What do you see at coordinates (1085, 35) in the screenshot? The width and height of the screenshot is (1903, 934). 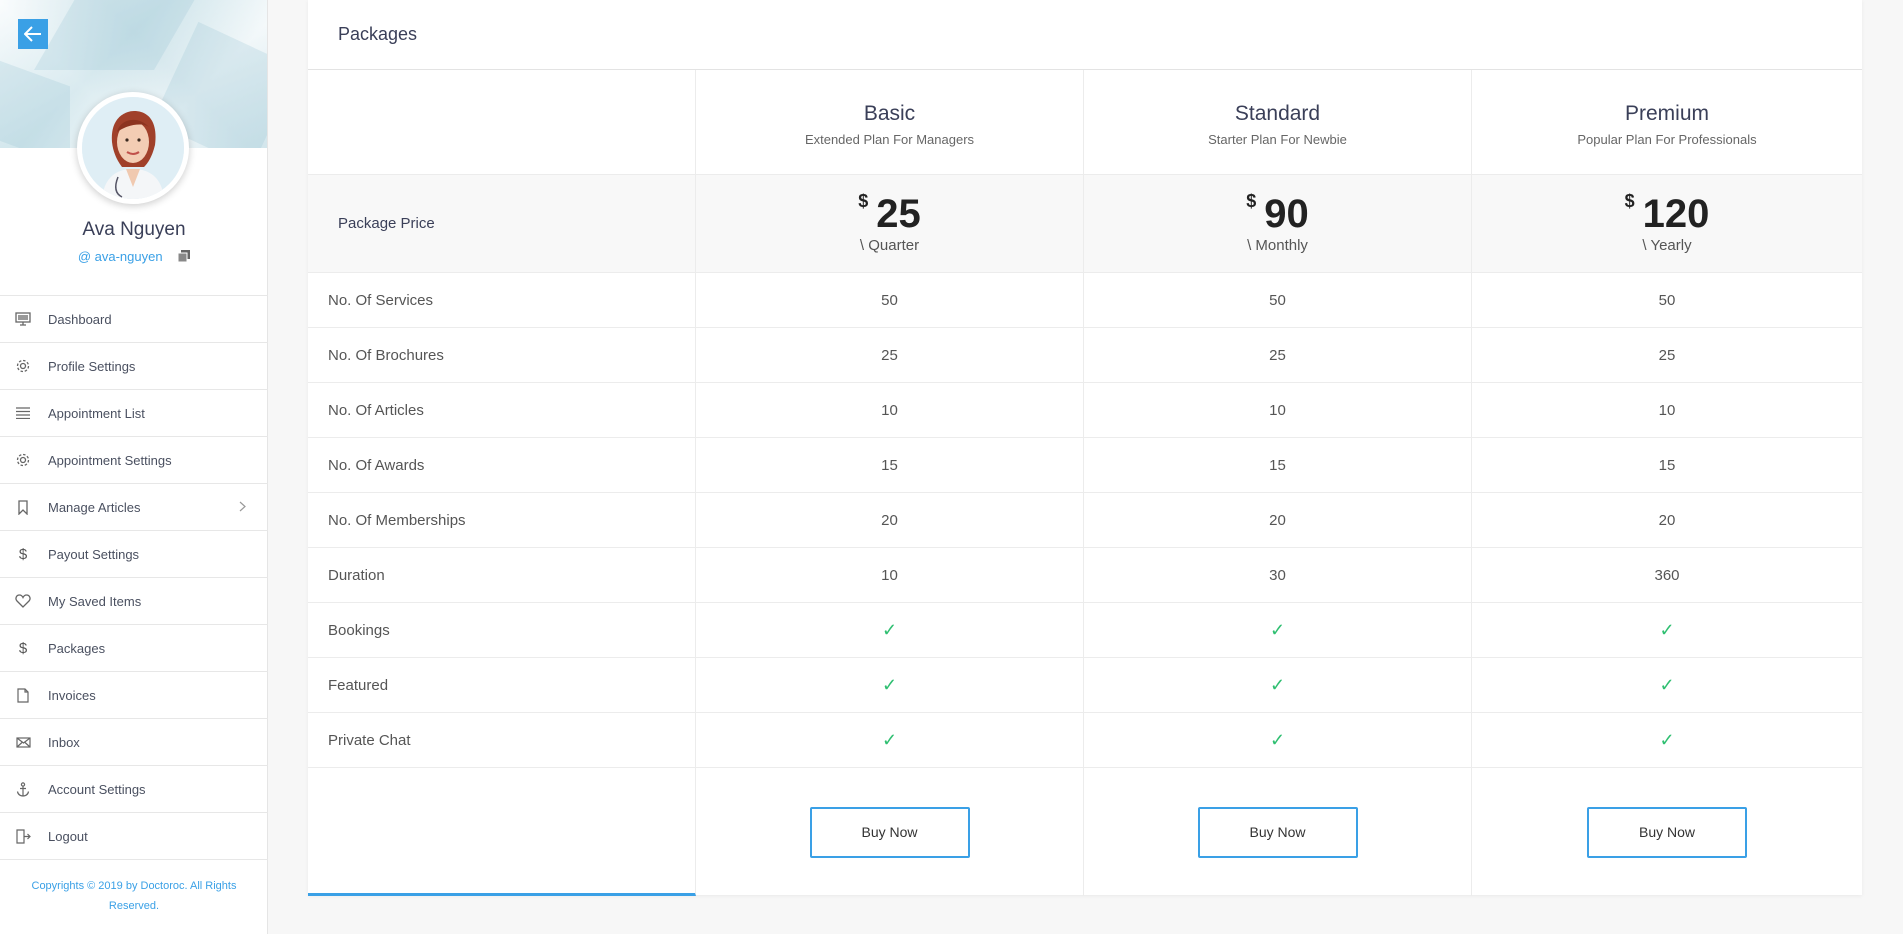 I see `page-title: Packages` at bounding box center [1085, 35].